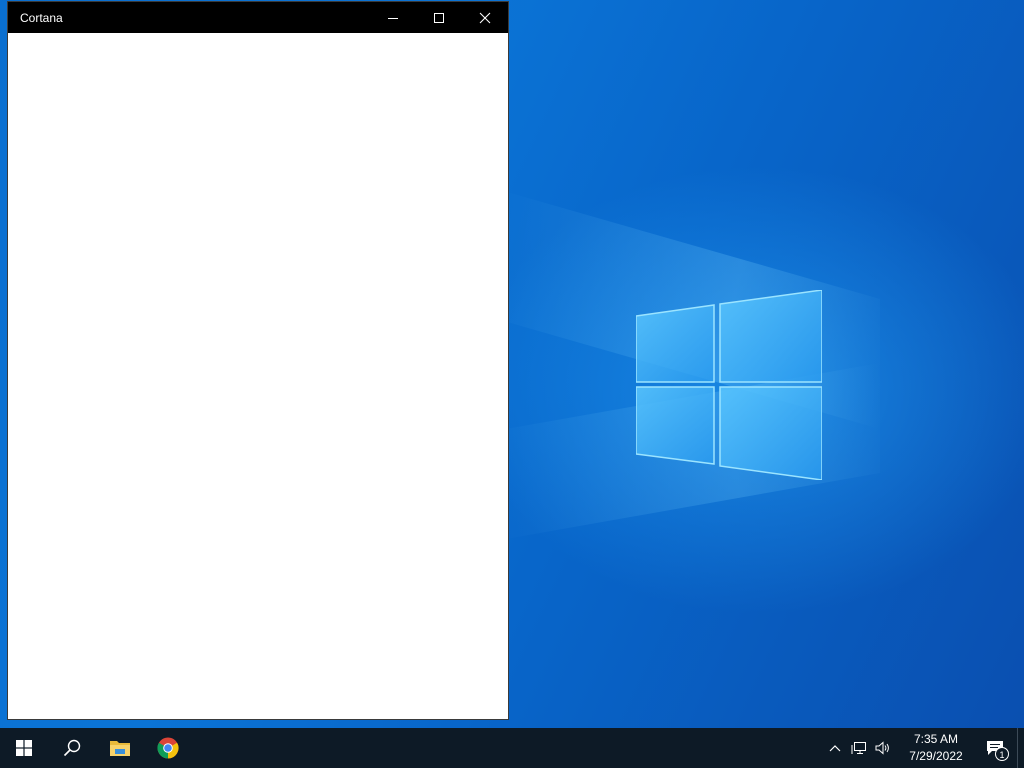  I want to click on taskbar: 7:35 AM 7/29/2022 1, so click(512, 748).